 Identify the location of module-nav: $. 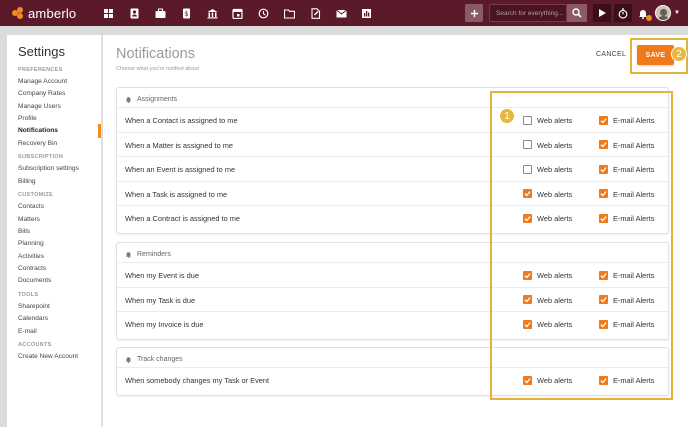
(238, 13).